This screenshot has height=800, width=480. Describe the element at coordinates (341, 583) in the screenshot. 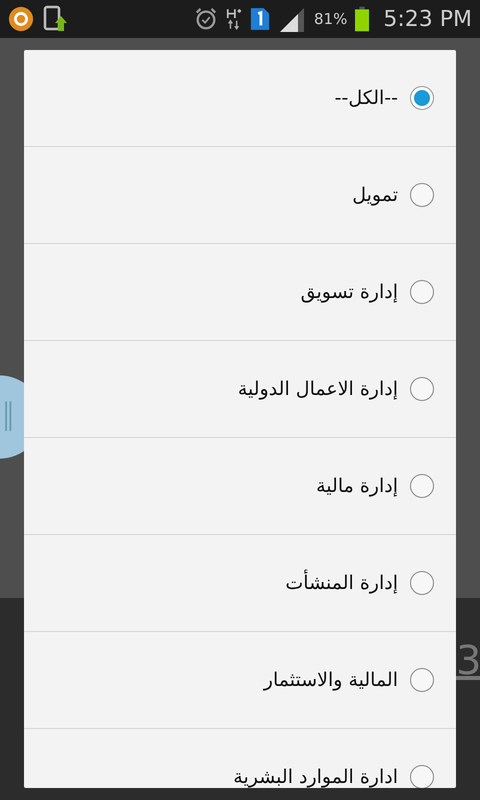

I see `option-label: إدارة المنشأت` at that location.